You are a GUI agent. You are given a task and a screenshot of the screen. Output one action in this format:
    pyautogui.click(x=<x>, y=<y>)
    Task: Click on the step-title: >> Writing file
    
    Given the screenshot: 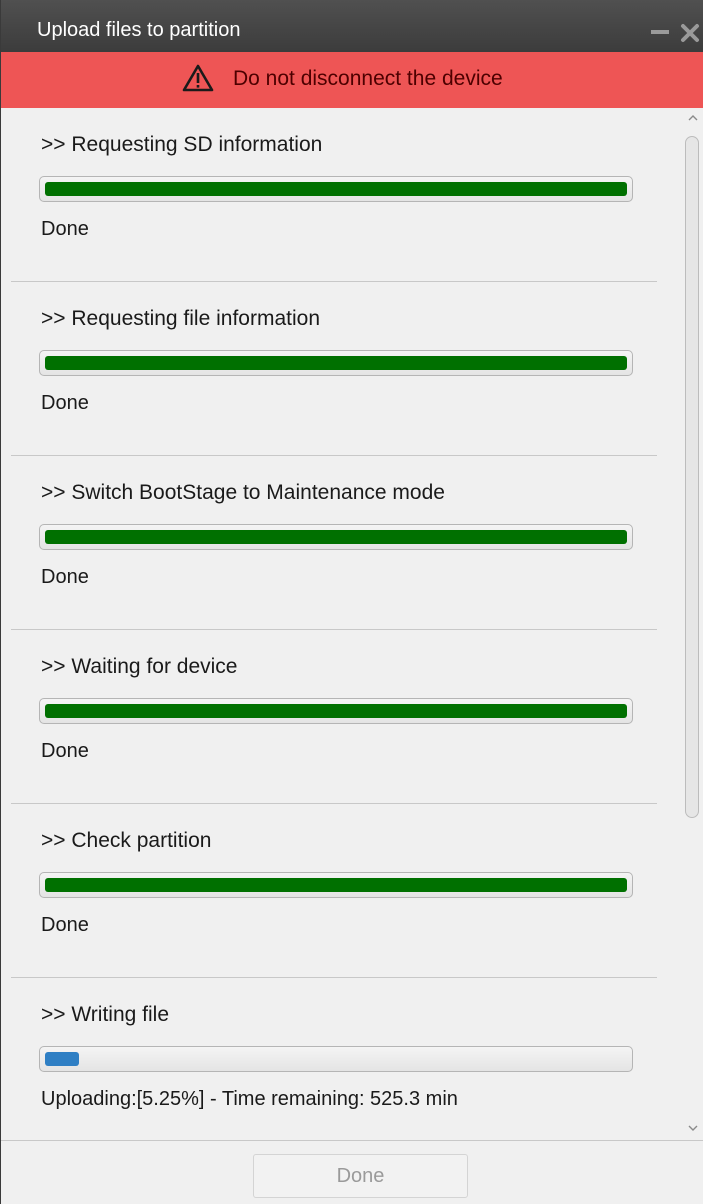 What is the action you would take?
    pyautogui.click(x=105, y=1014)
    